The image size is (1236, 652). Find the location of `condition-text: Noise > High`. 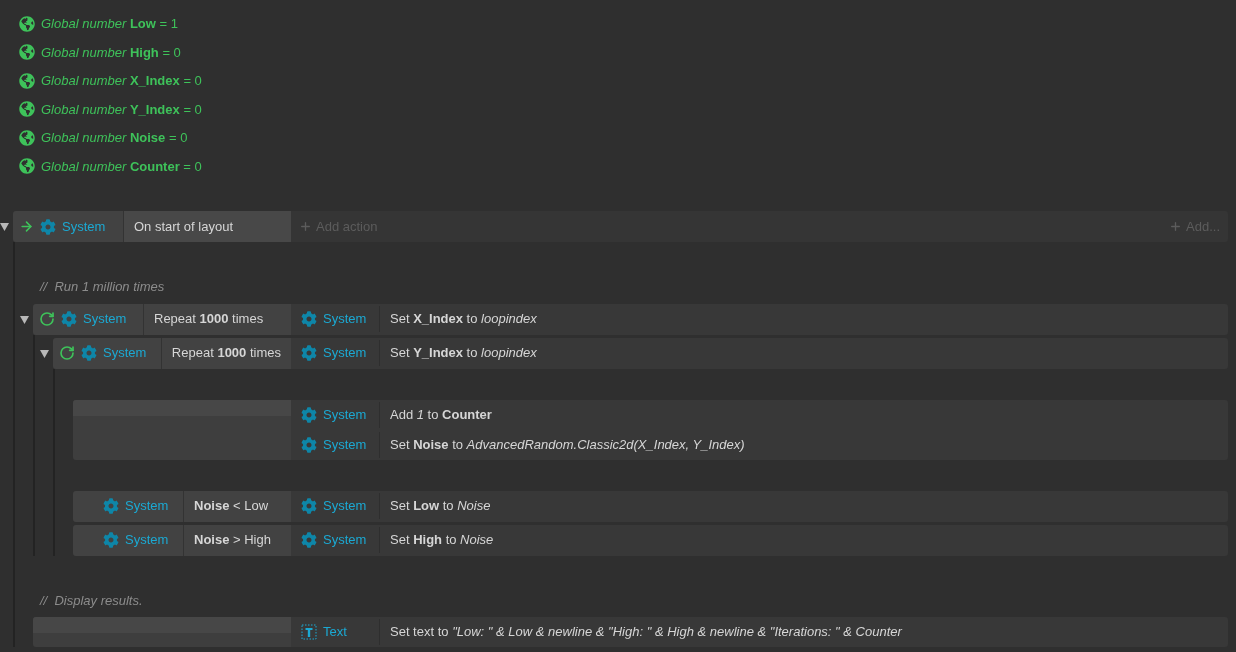

condition-text: Noise > High is located at coordinates (232, 540).